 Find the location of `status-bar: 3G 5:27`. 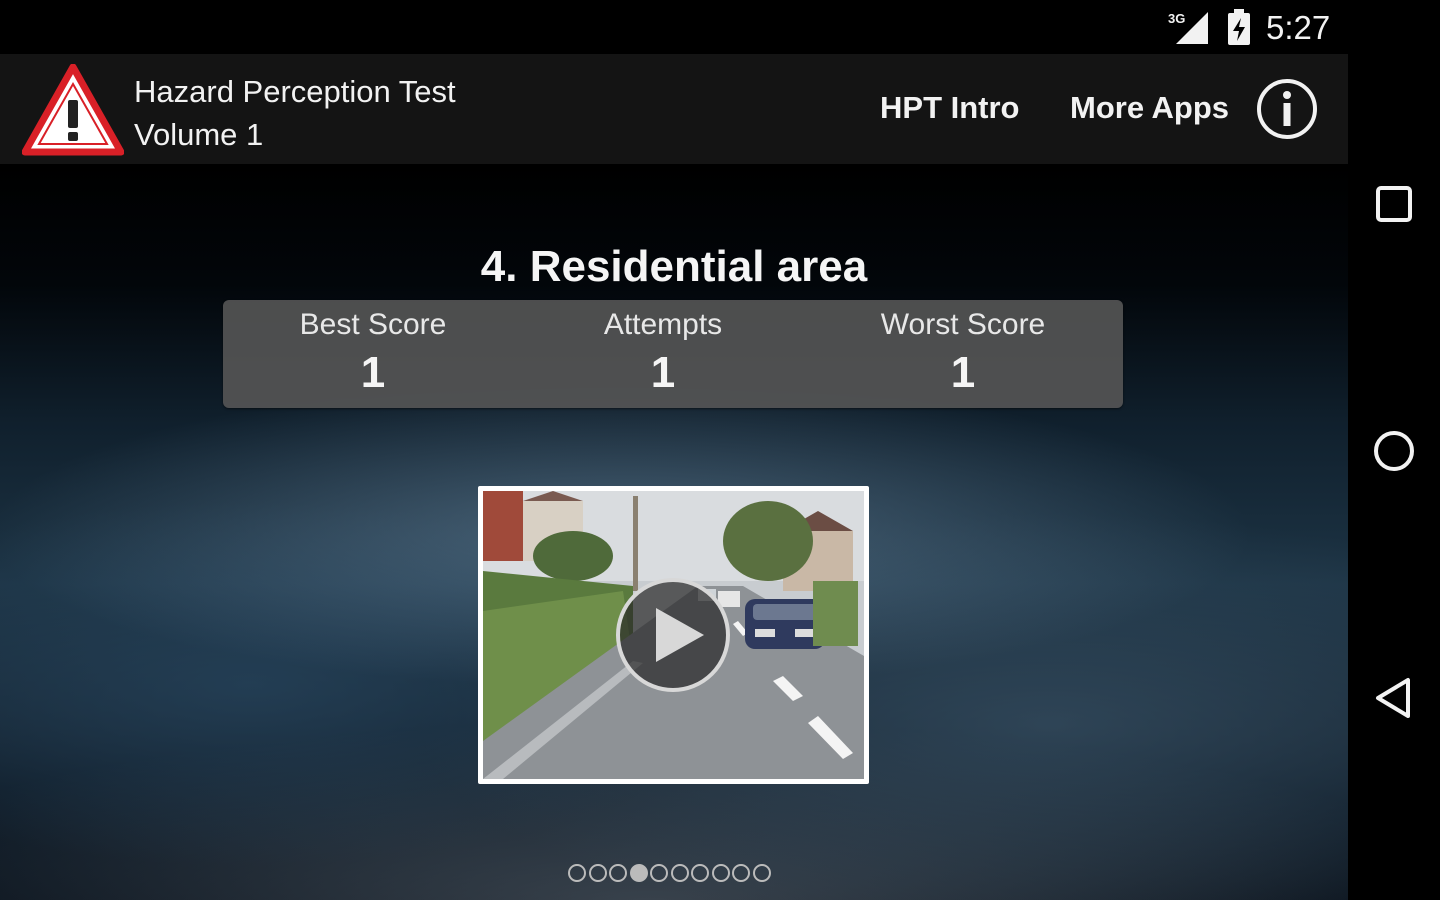

status-bar: 3G 5:27 is located at coordinates (674, 27).